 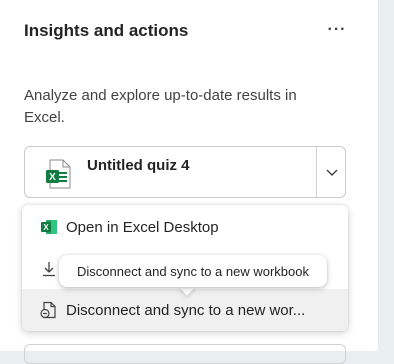 What do you see at coordinates (142, 227) in the screenshot?
I see `menu-item-label: Open in Excel Desktop` at bounding box center [142, 227].